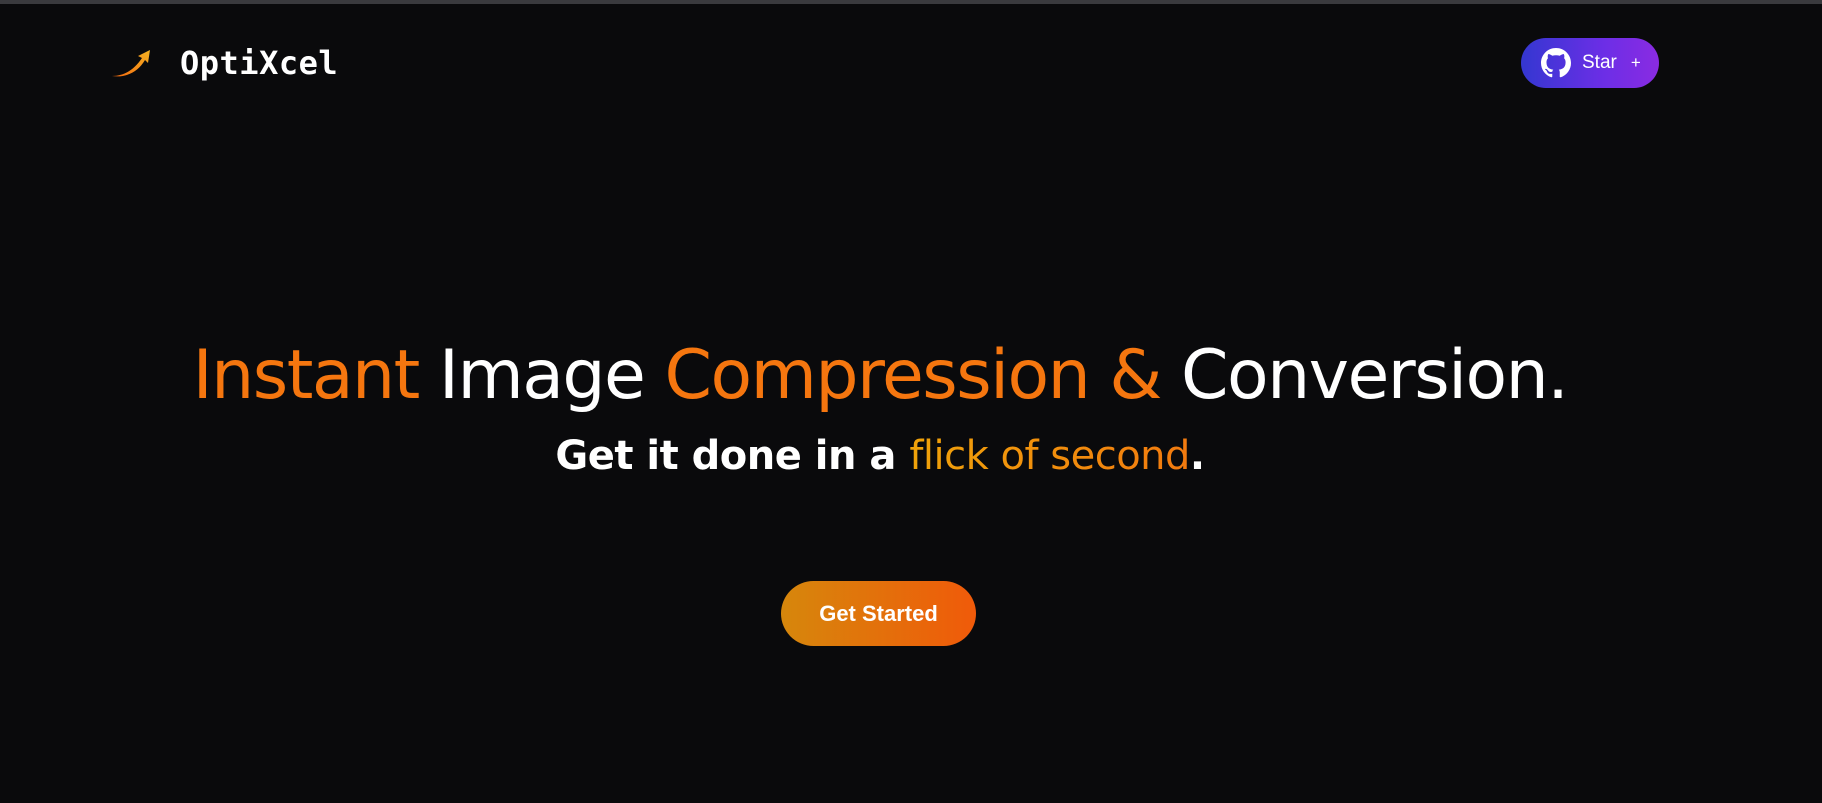  What do you see at coordinates (911, 62) in the screenshot?
I see `site-header: OptiXcel Star +` at bounding box center [911, 62].